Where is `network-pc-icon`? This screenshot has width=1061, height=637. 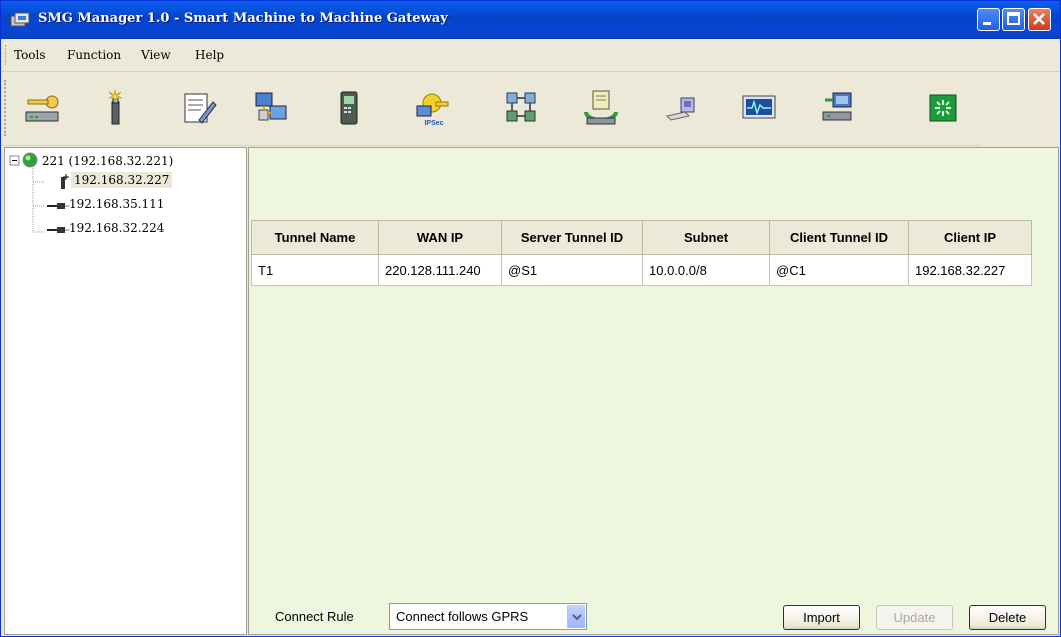 network-pc-icon is located at coordinates (837, 106).